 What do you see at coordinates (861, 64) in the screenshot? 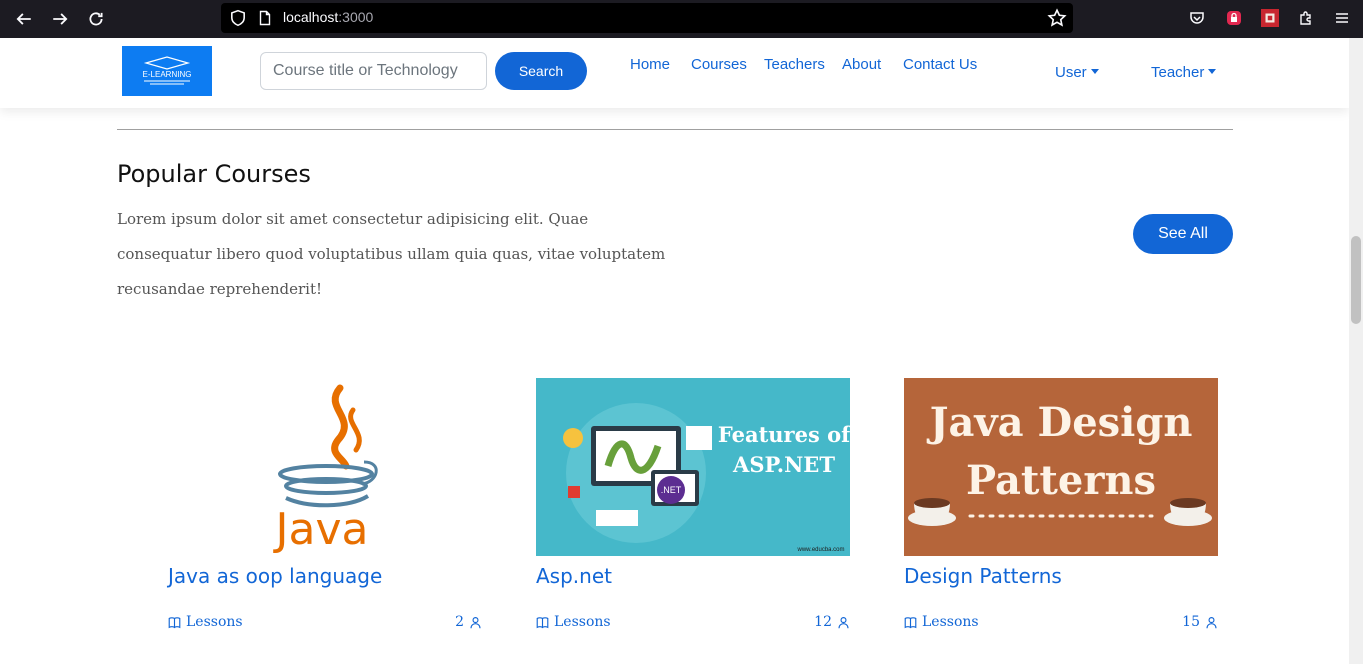
I see `nav-link-about: About` at bounding box center [861, 64].